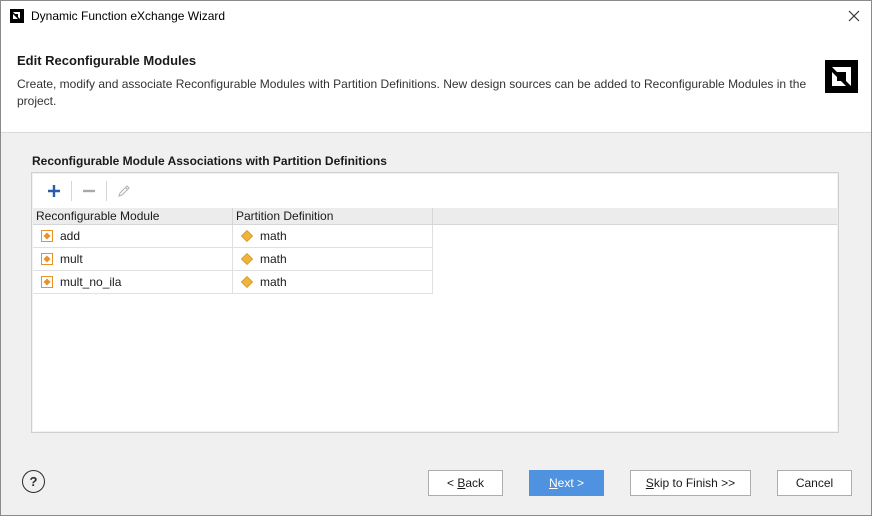 The image size is (872, 516). Describe the element at coordinates (133, 216) in the screenshot. I see `column-header-module: Reconfigurable Module` at that location.